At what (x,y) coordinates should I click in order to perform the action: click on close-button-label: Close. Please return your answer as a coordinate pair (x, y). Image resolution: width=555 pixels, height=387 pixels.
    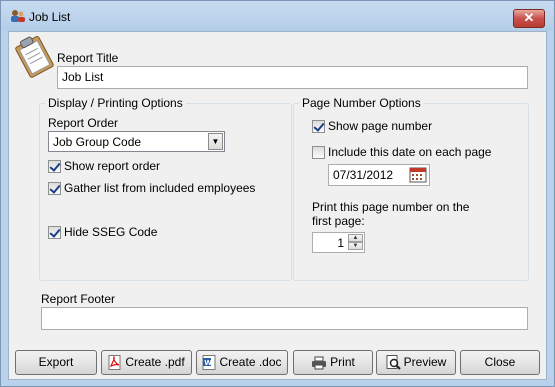
    Looking at the image, I should click on (500, 362).